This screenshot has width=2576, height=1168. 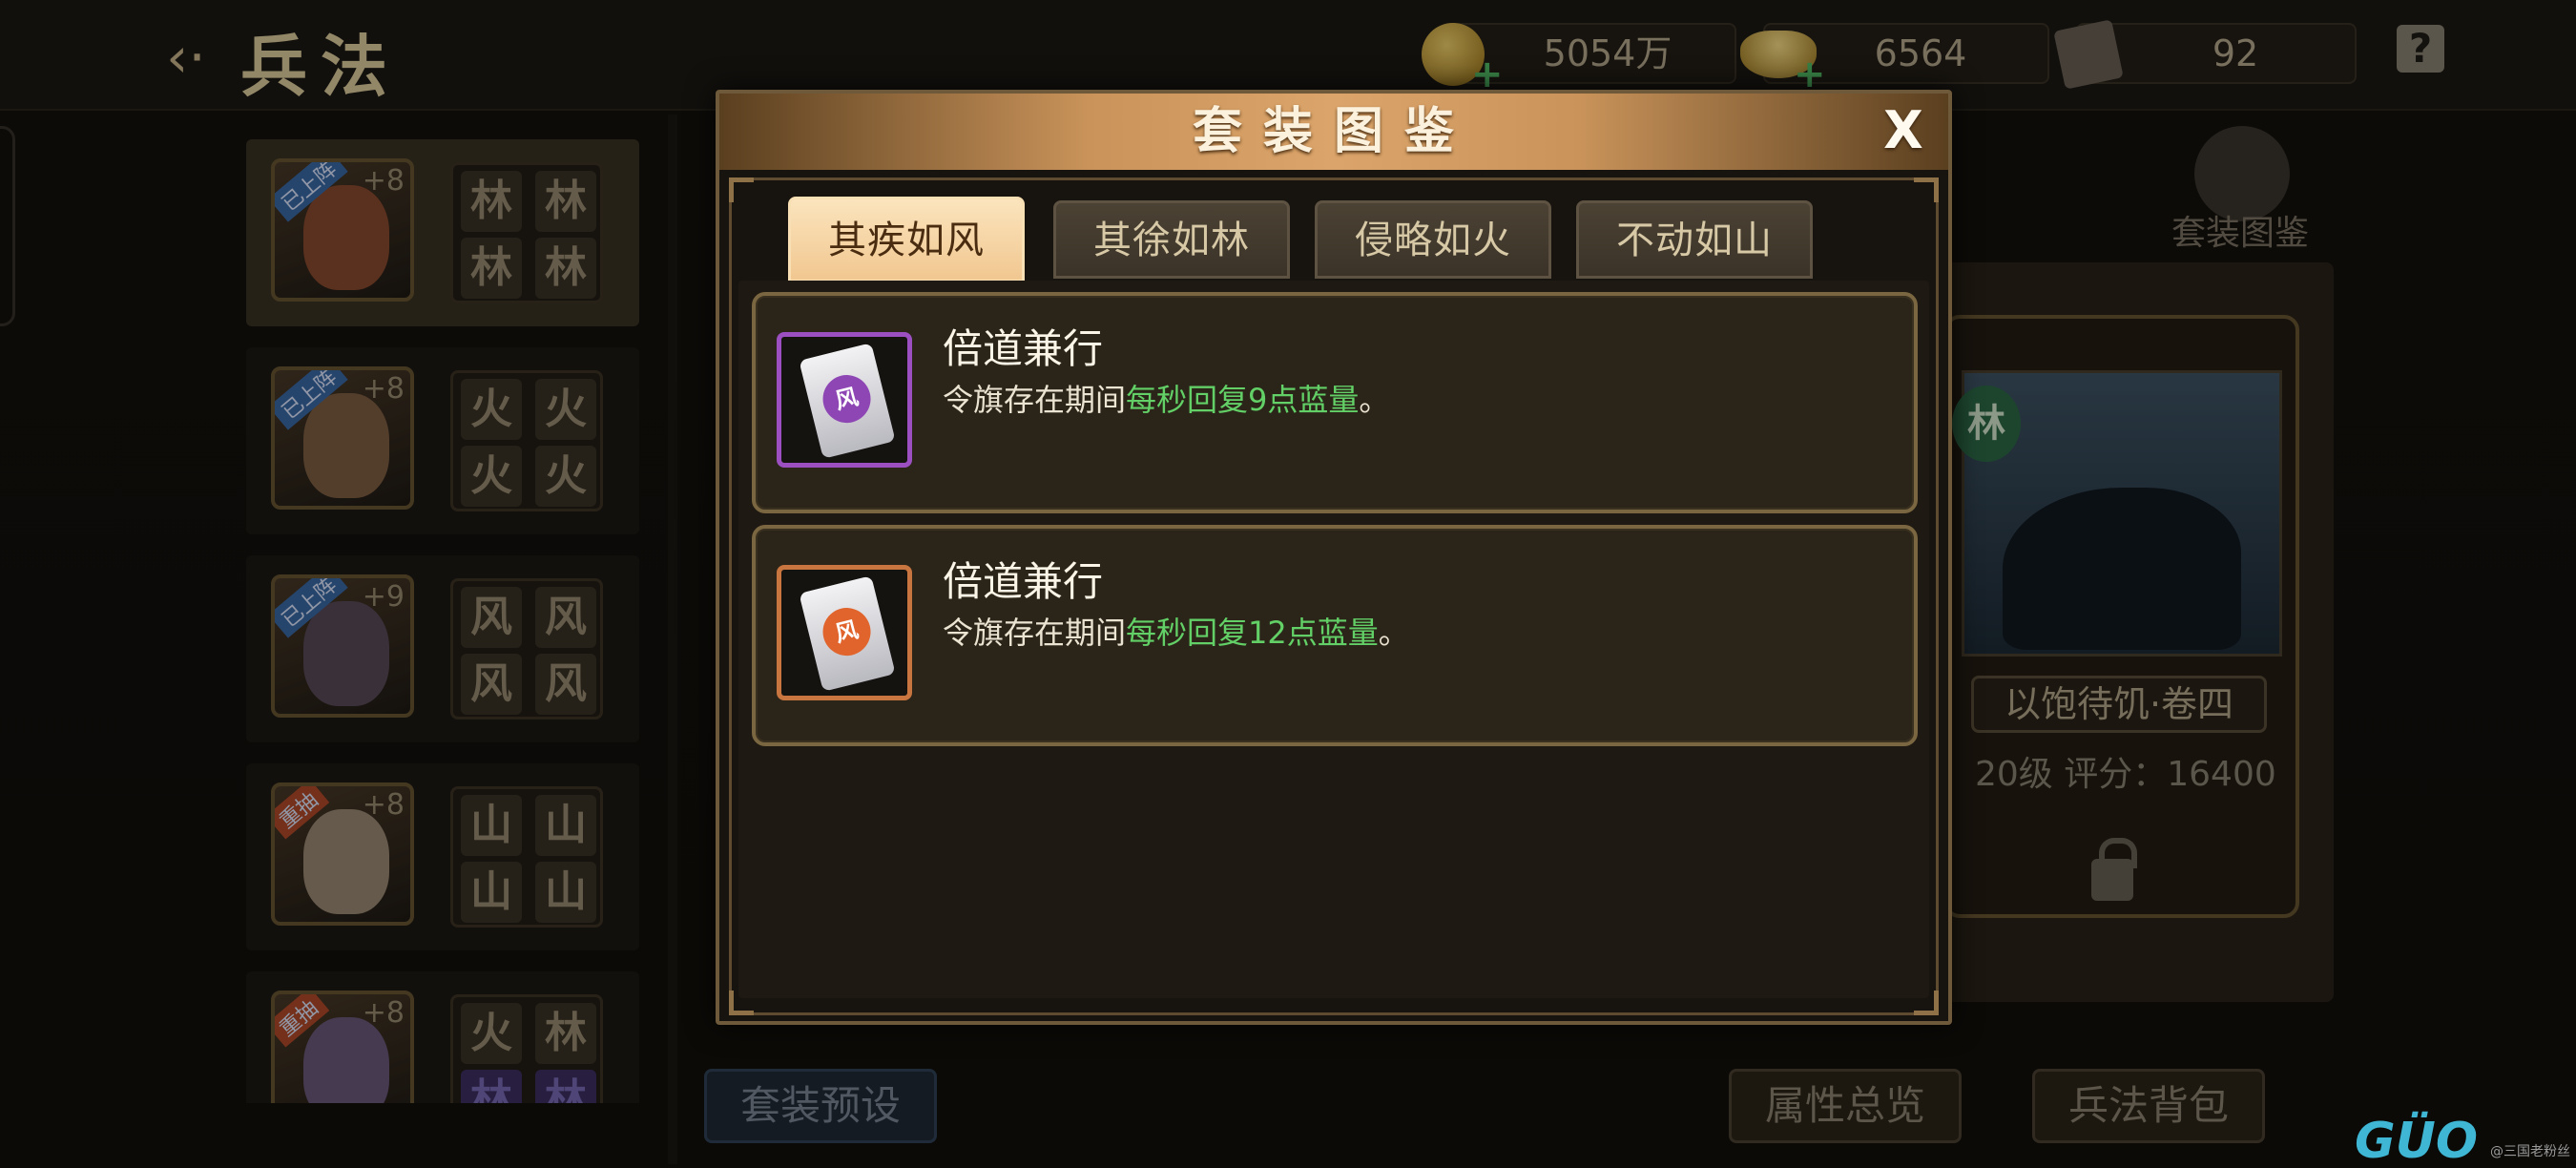 I want to click on dialog-title: 套装图鉴, so click(x=1333, y=131).